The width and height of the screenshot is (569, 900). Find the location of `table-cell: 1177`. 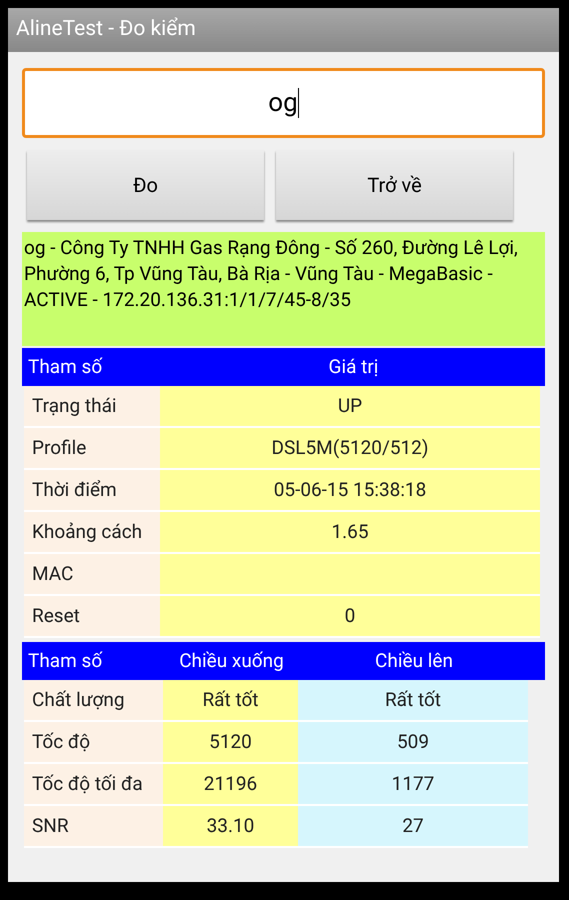

table-cell: 1177 is located at coordinates (413, 784).